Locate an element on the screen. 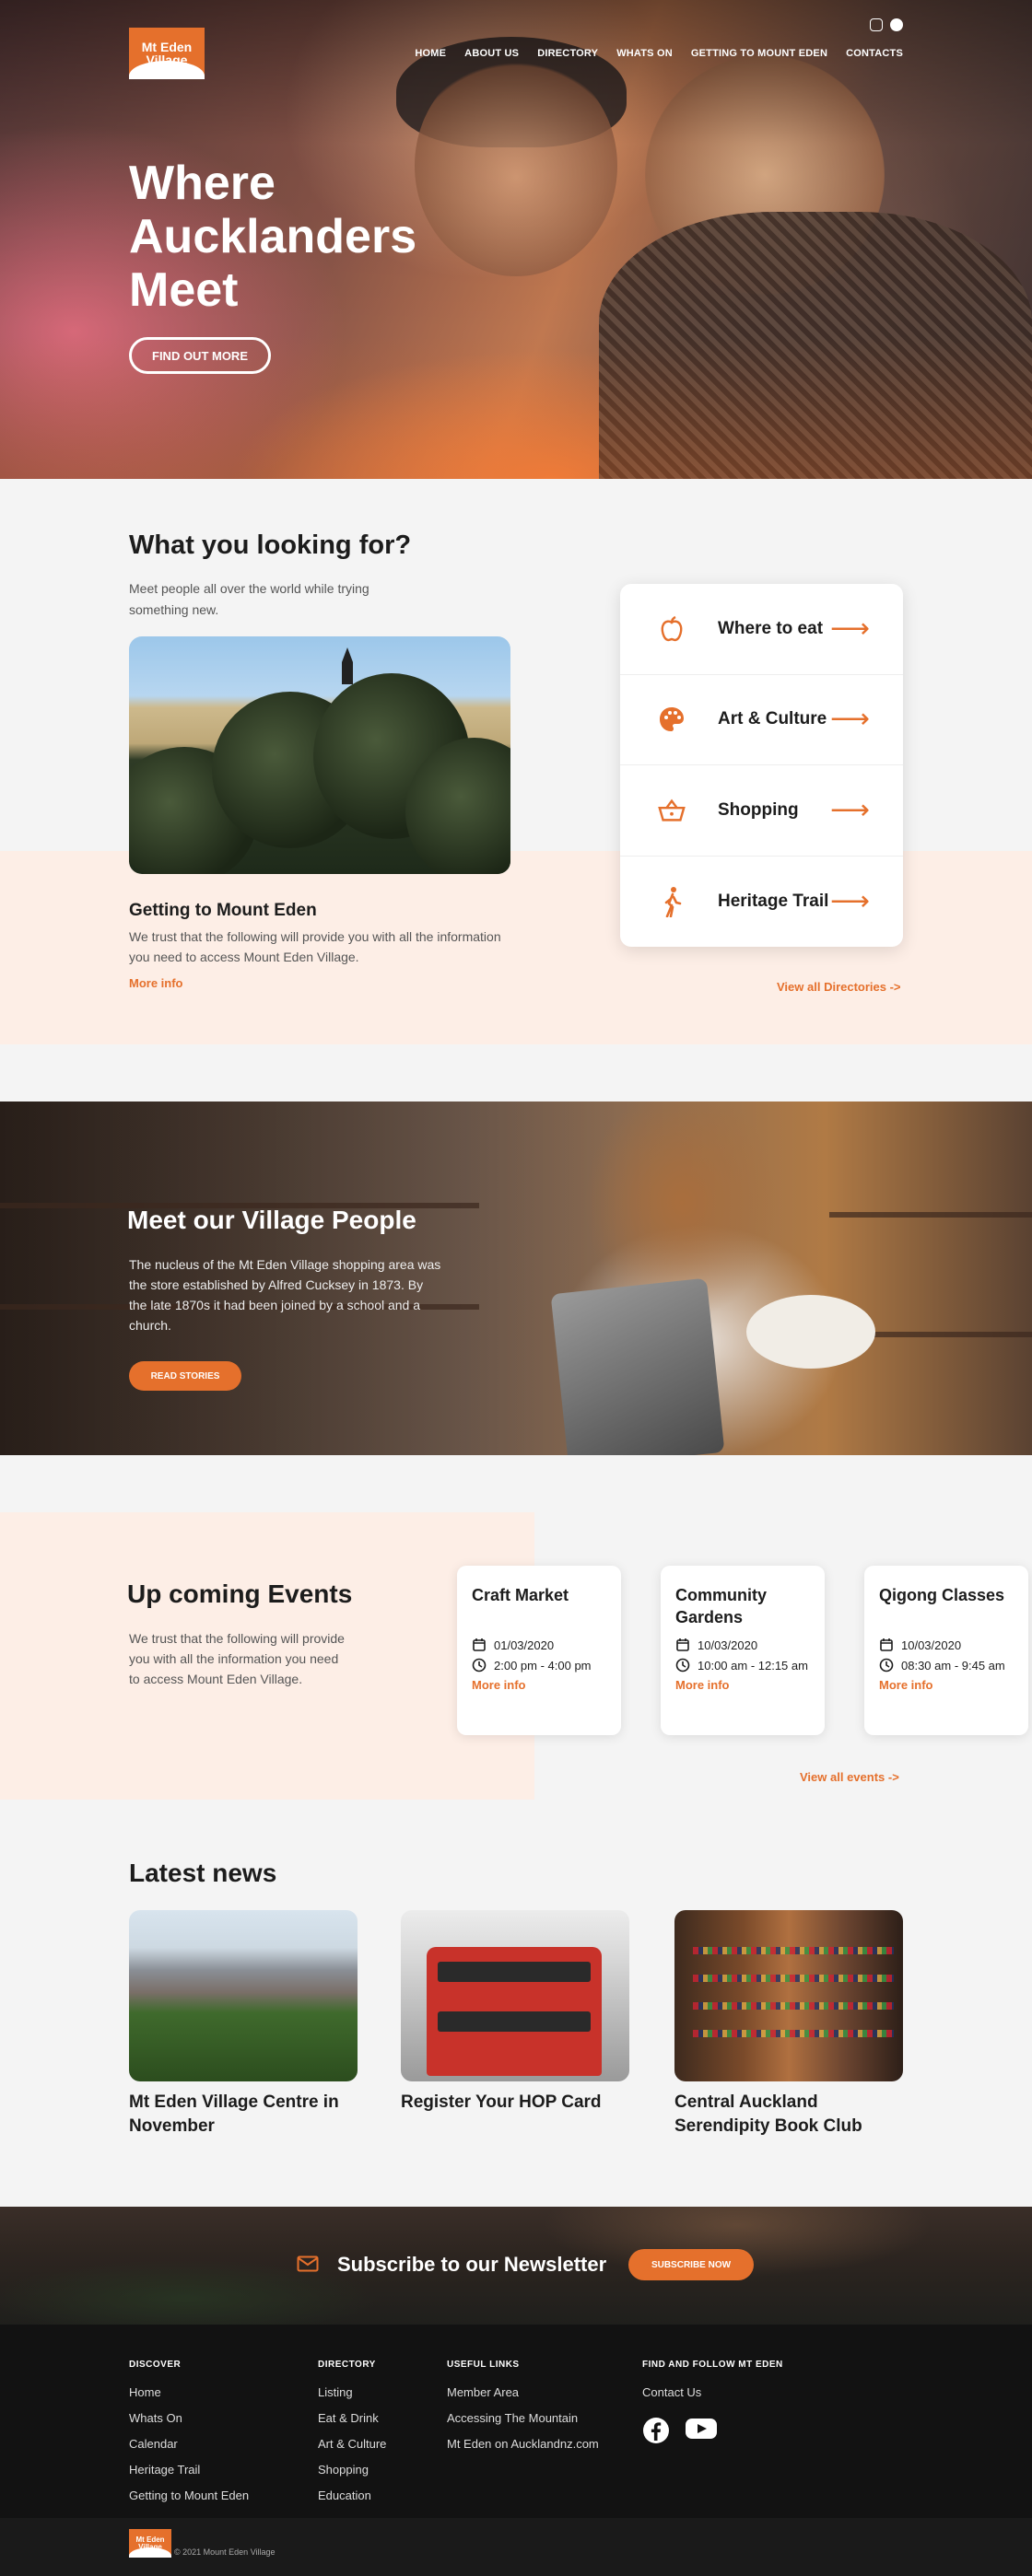  directory-item-where-to-eat: Where to eat ⟶ is located at coordinates (761, 629).